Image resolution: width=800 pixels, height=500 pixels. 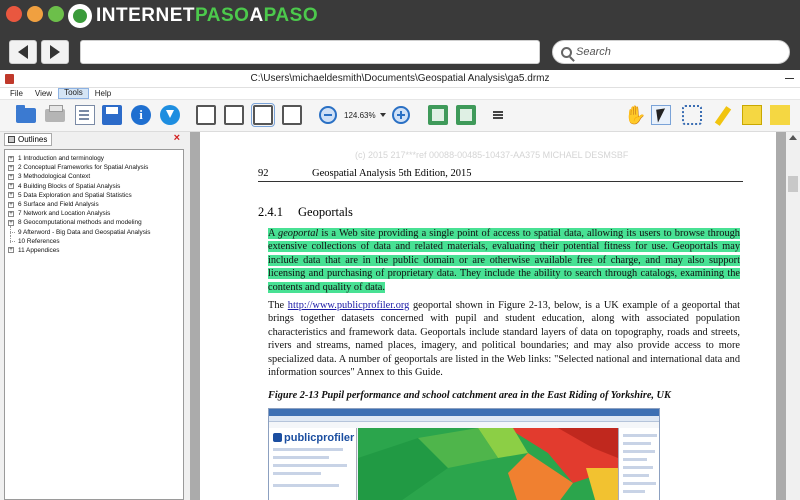 What do you see at coordinates (438, 115) in the screenshot?
I see `previous-page-icon` at bounding box center [438, 115].